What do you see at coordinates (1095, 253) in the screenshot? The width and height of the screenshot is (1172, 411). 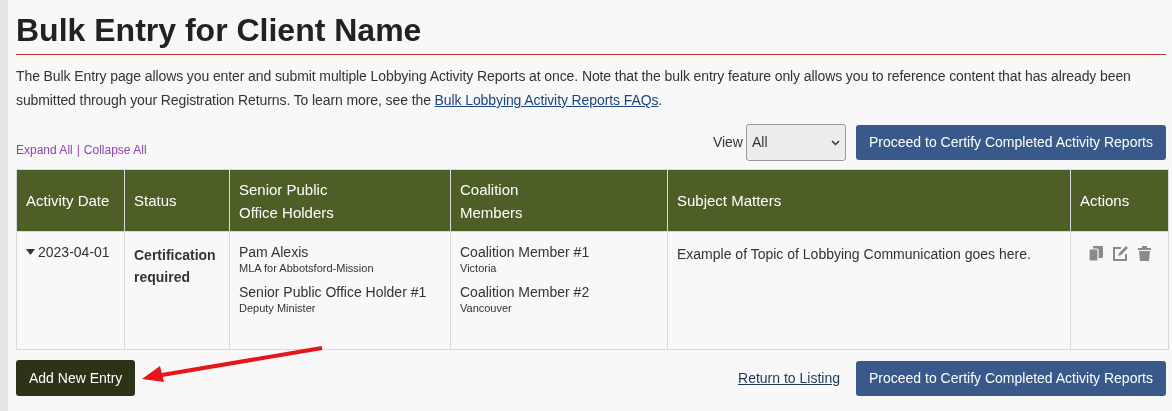 I see `copy-icon` at bounding box center [1095, 253].